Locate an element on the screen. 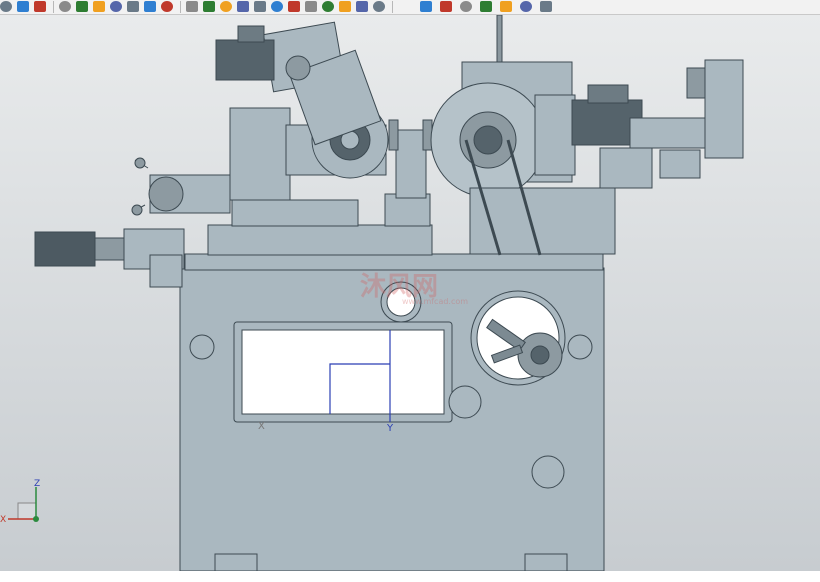 The image size is (820, 582). pin-icon is located at coordinates (362, 6).